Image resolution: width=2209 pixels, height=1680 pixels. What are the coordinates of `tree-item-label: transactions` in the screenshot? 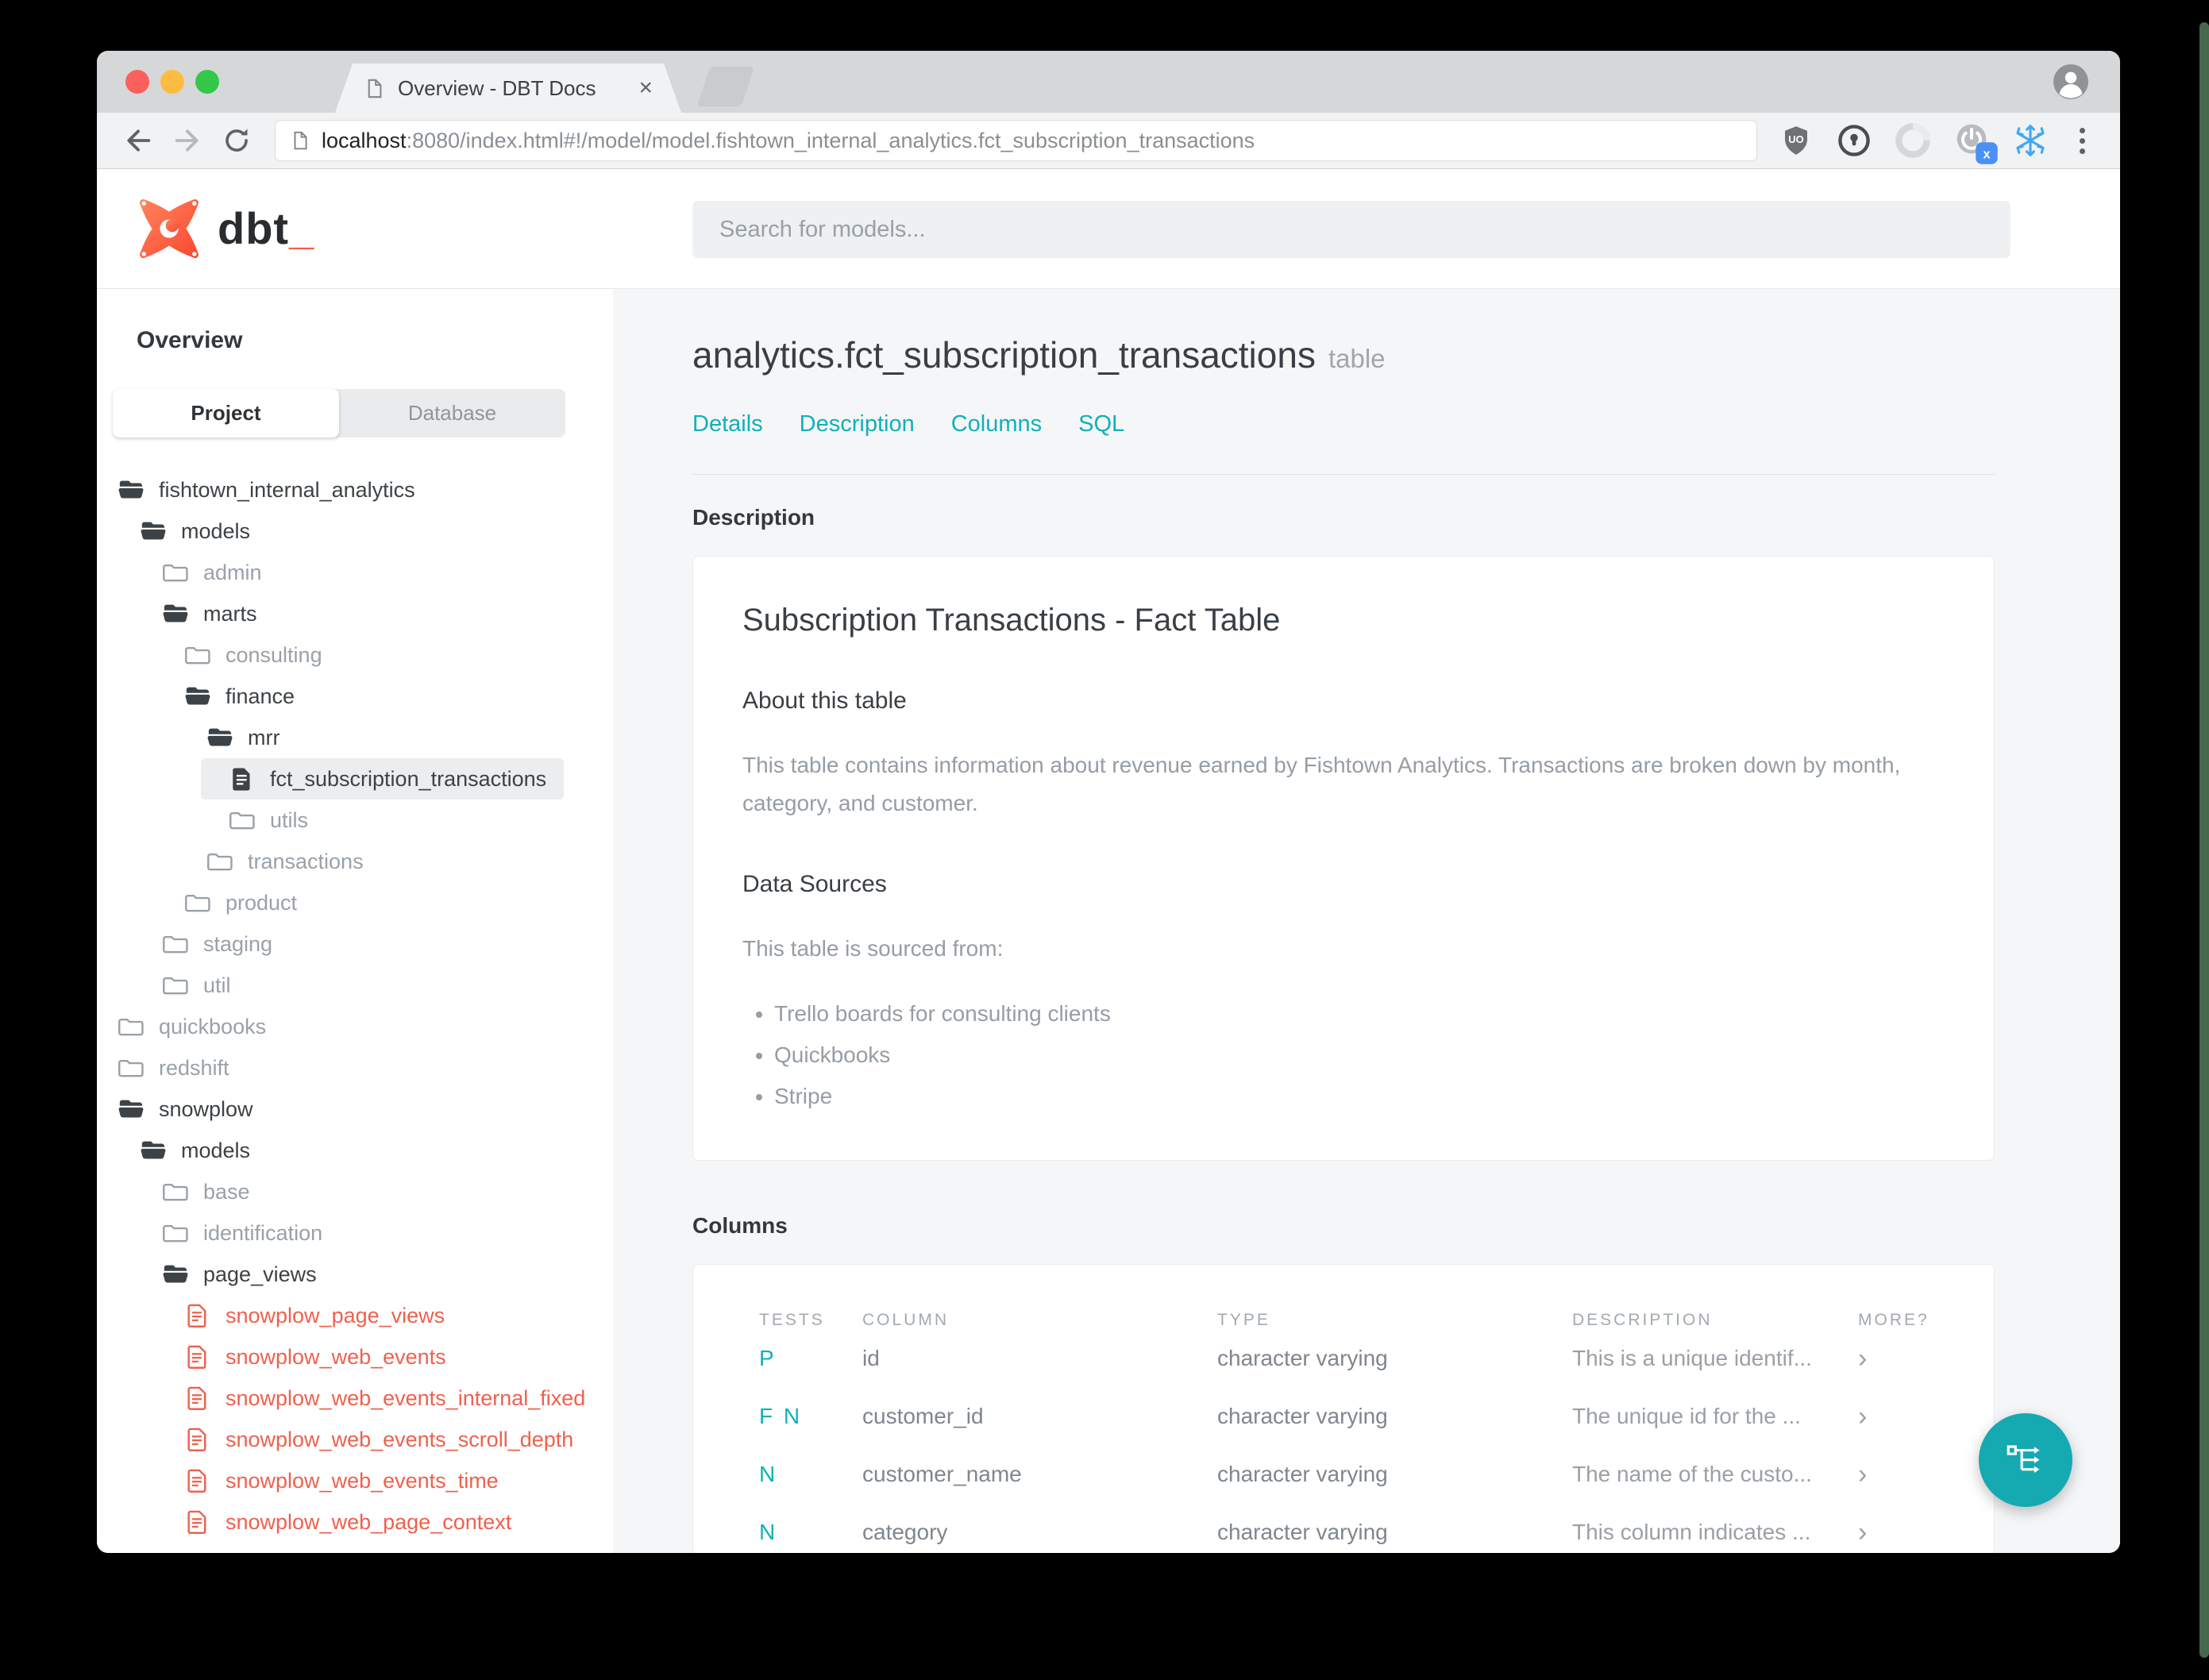 It's located at (306, 861).